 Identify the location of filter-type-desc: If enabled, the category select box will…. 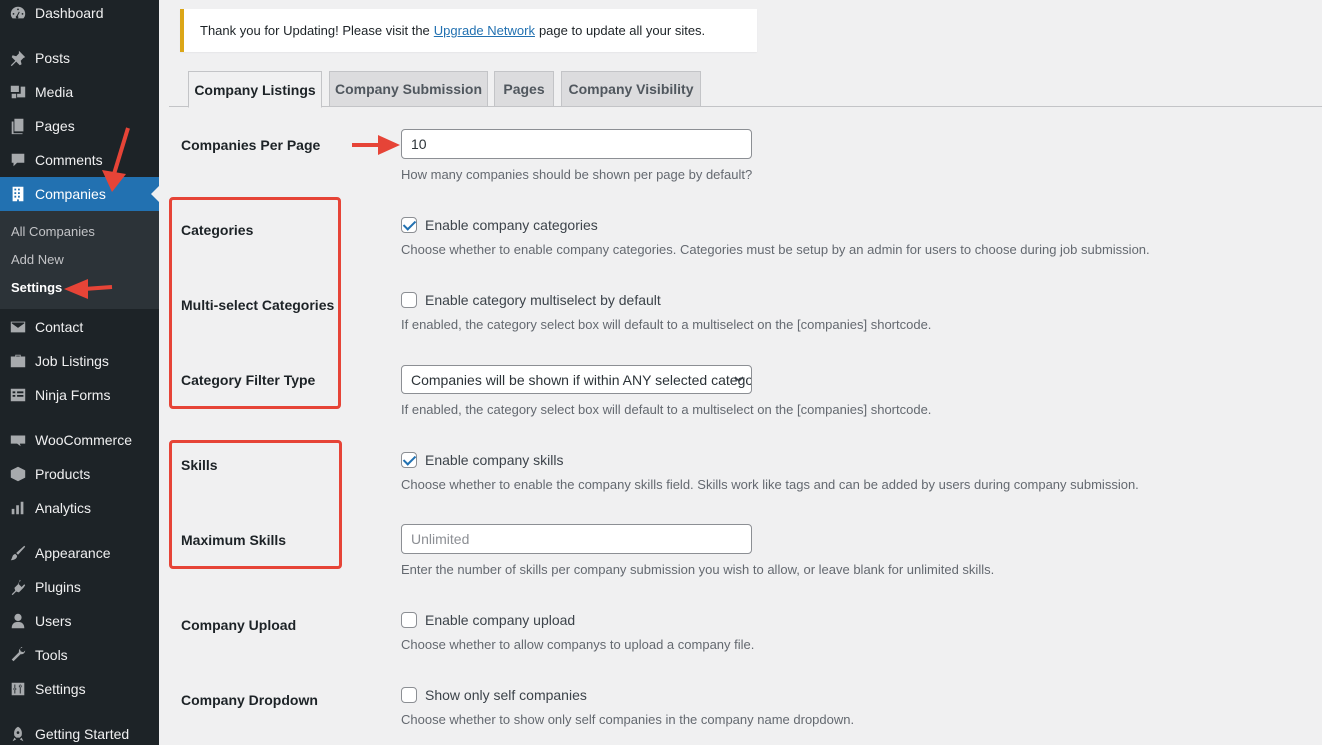
(666, 409).